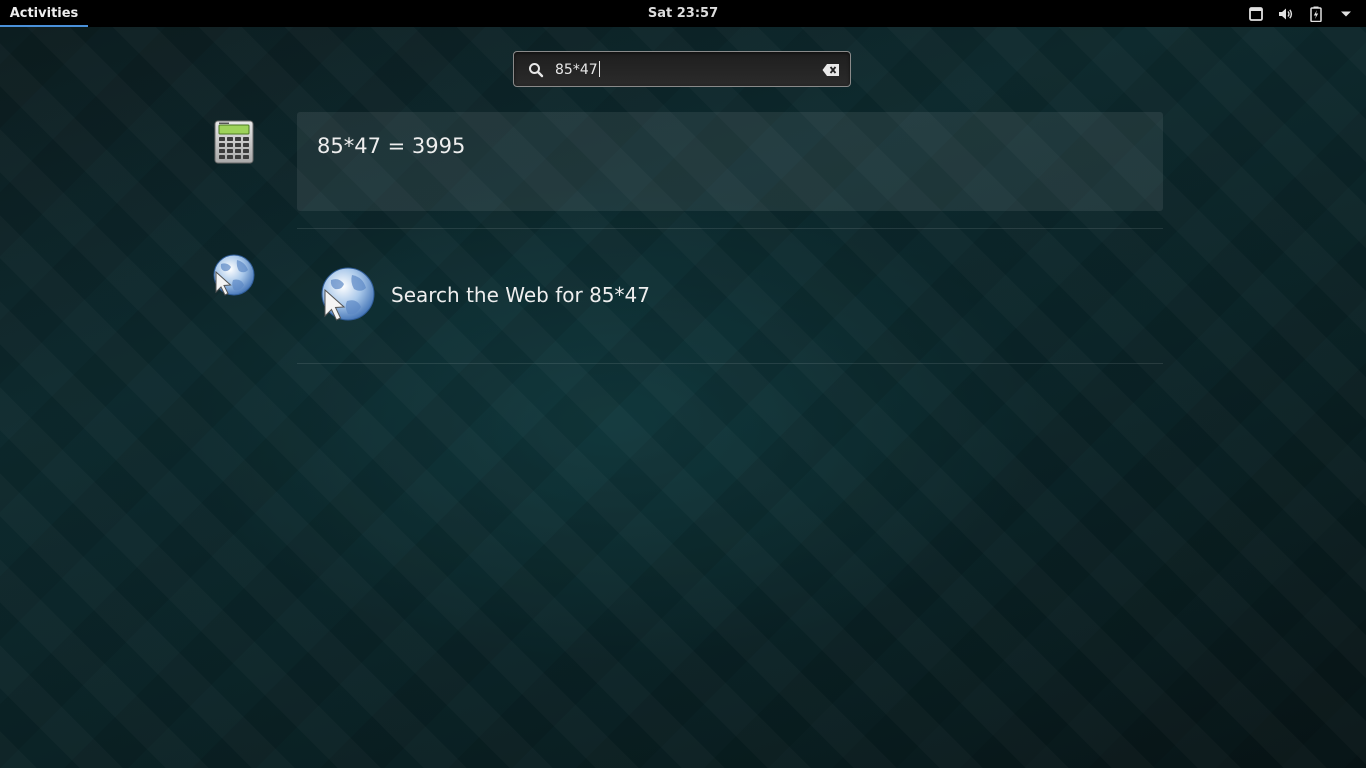 The height and width of the screenshot is (768, 1366). What do you see at coordinates (730, 161) in the screenshot?
I see `calculator-result: 85*47 = 3995` at bounding box center [730, 161].